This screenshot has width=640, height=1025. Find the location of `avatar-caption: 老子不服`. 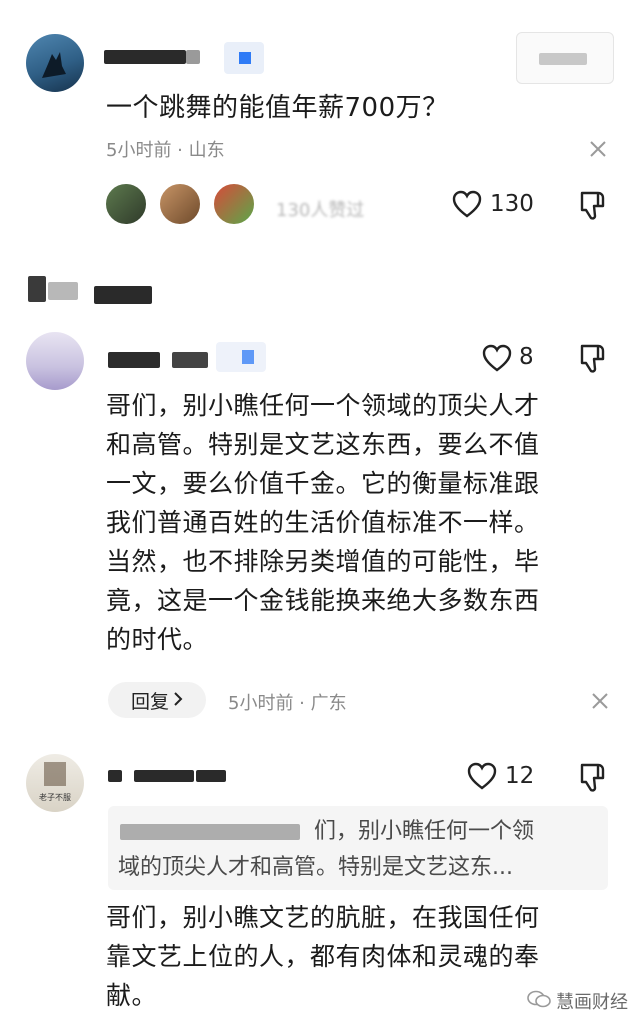

avatar-caption: 老子不服 is located at coordinates (55, 797).